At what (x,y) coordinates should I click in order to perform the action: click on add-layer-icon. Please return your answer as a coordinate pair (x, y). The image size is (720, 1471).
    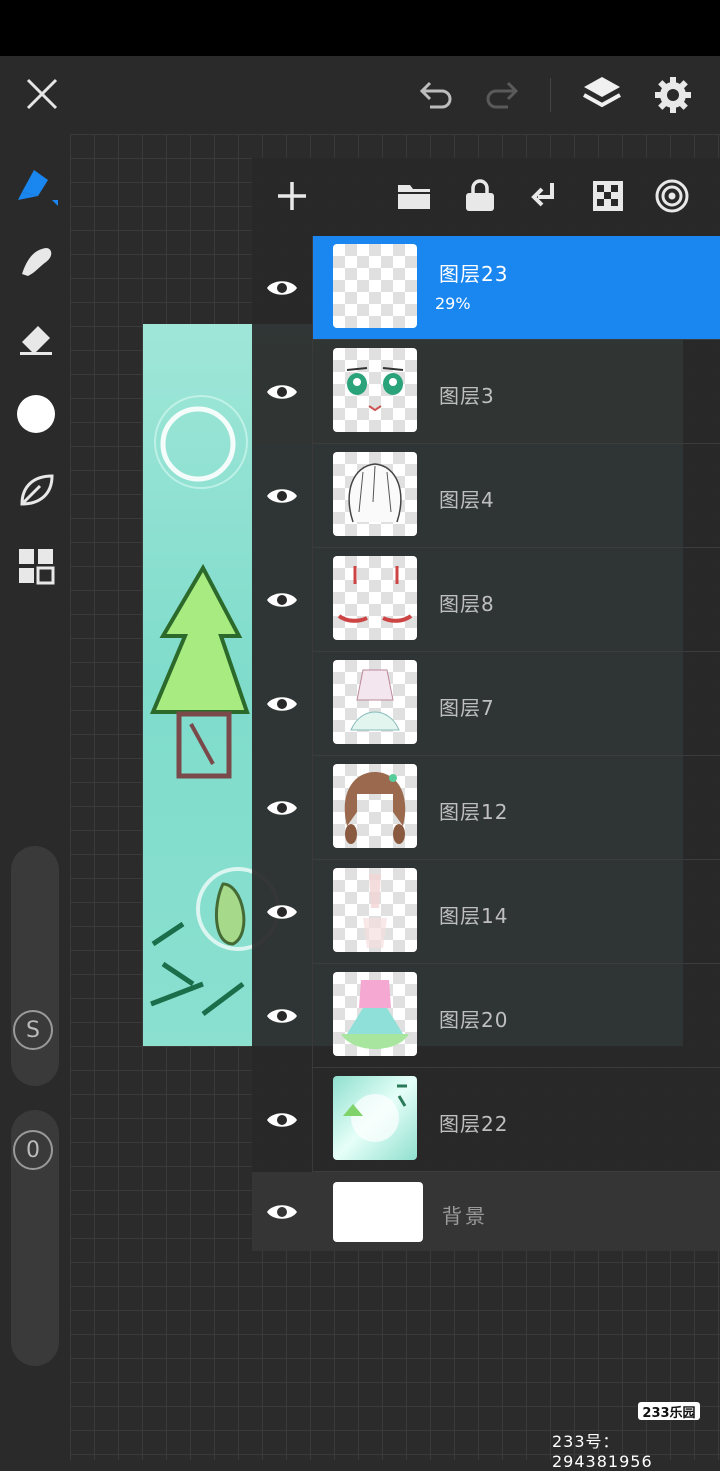
    Looking at the image, I should click on (292, 196).